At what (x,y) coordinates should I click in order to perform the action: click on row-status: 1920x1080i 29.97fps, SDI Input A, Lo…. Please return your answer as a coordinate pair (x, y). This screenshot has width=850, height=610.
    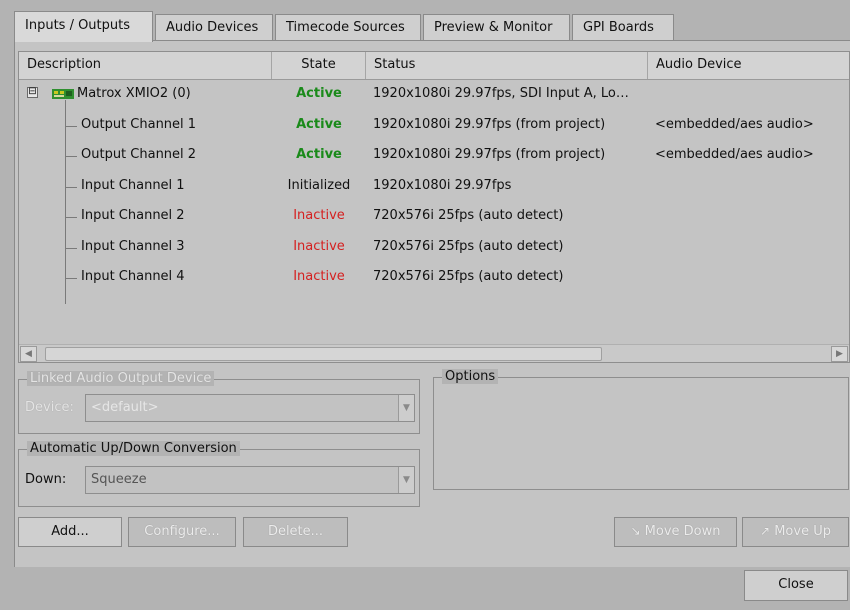
    Looking at the image, I should click on (501, 93).